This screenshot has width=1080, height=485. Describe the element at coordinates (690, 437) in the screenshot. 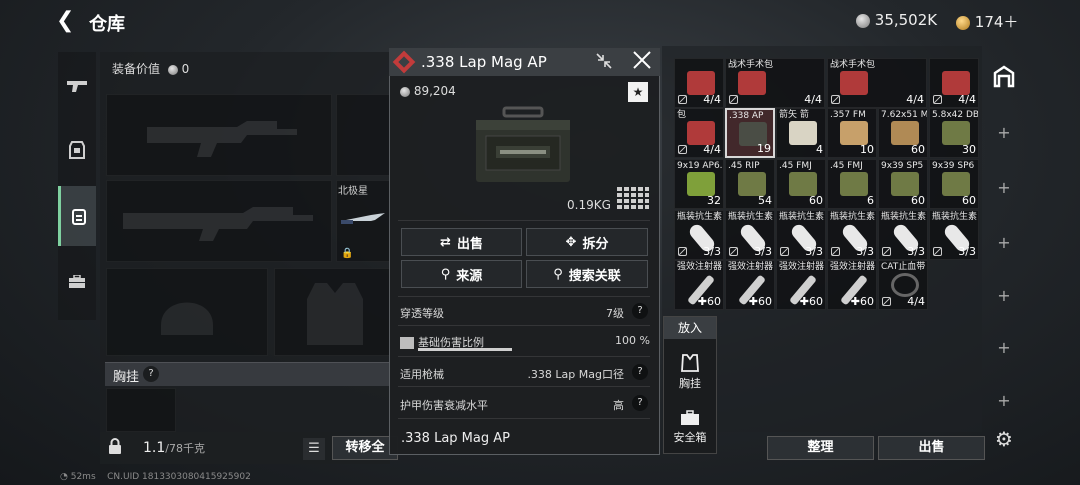

I see `put-in-safe-box-label: 安全箱` at that location.